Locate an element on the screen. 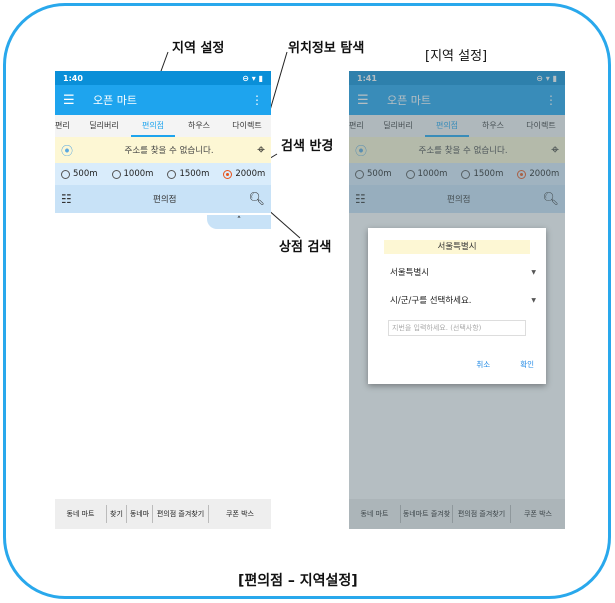 The width and height of the screenshot is (615, 603). confirm-button: 확인 is located at coordinates (527, 364).